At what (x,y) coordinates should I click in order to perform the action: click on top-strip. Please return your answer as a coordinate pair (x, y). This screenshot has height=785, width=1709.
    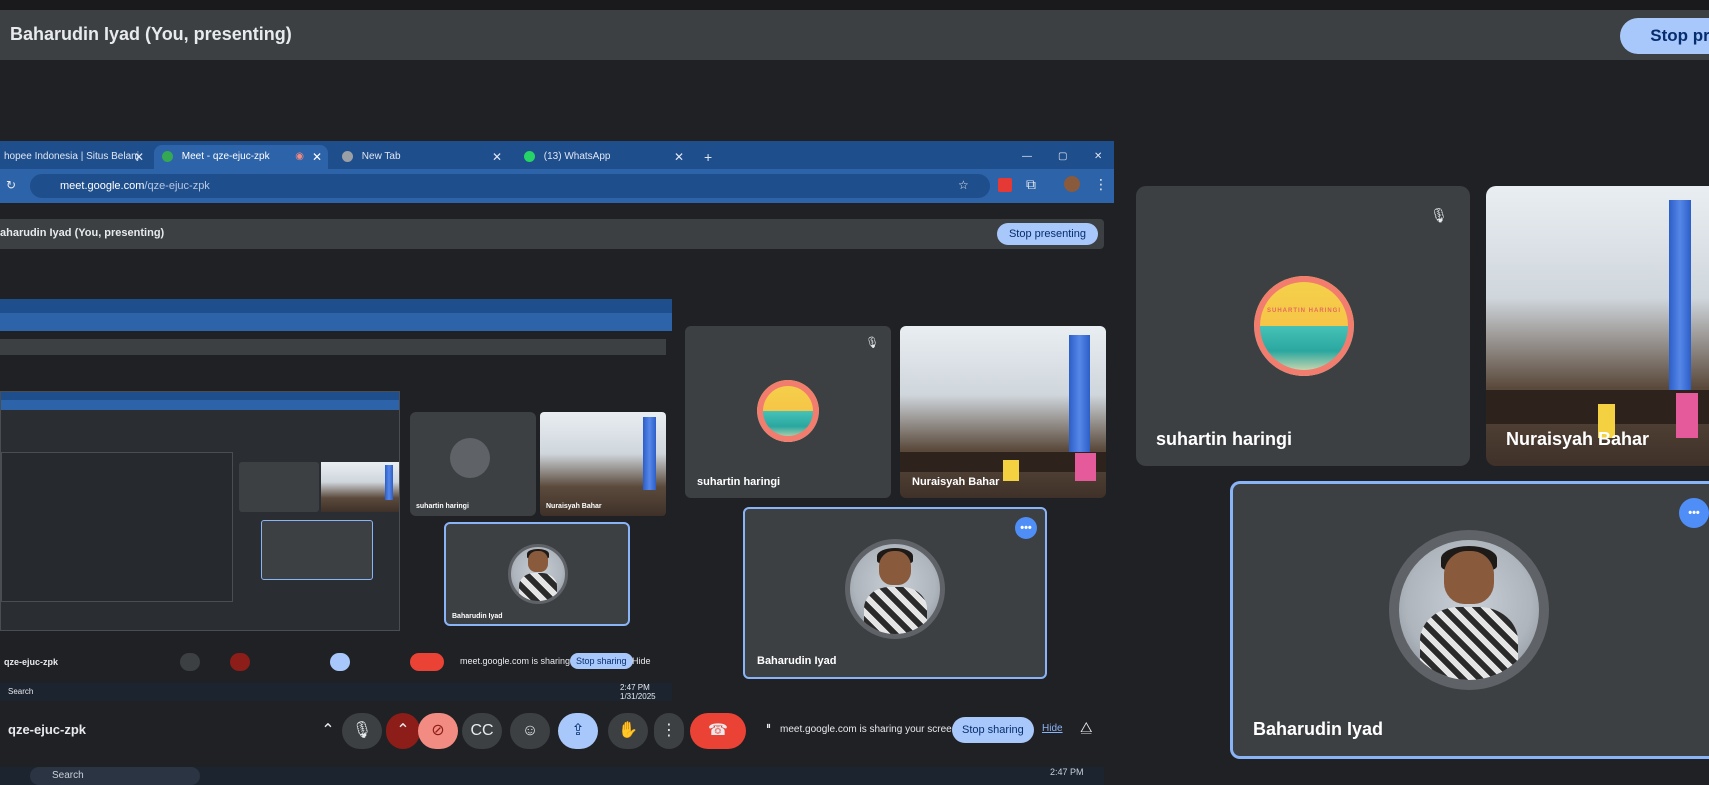
    Looking at the image, I should click on (854, 5).